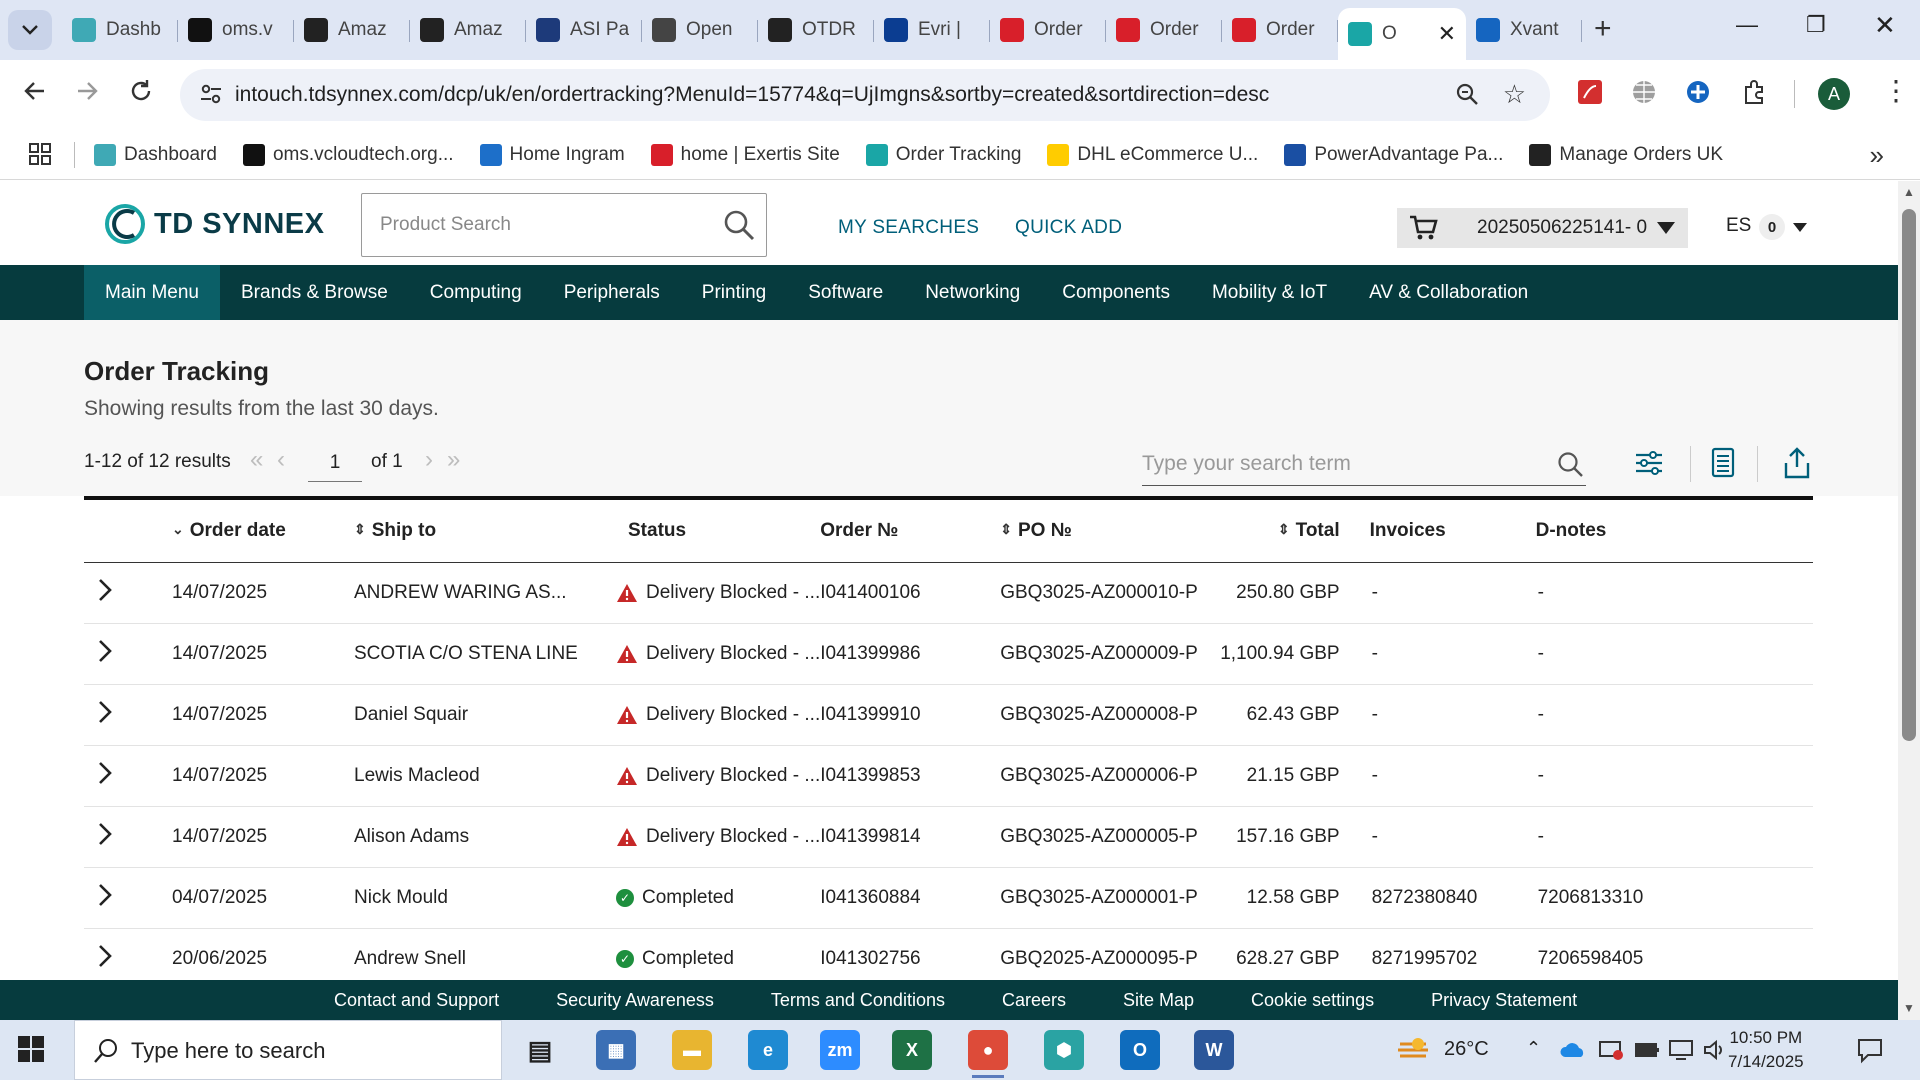 The width and height of the screenshot is (1920, 1080). I want to click on system-clock: 10:50 PM 7/14/2025, so click(1766, 1050).